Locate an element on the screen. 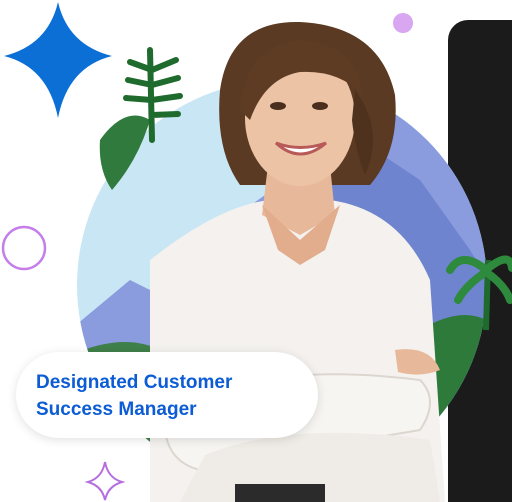  role-title-line-1: Designated Customer is located at coordinates (134, 382).